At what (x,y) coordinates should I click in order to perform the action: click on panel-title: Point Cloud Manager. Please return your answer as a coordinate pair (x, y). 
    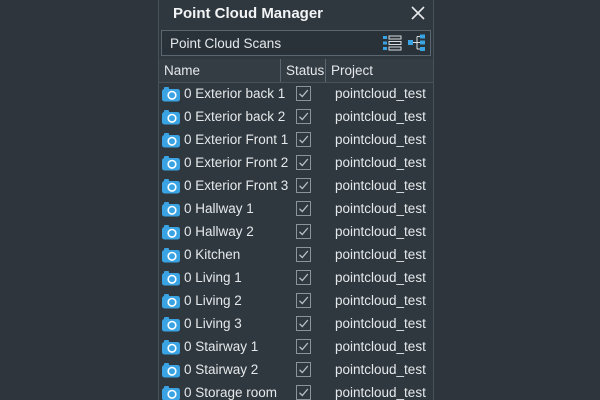
    Looking at the image, I should click on (248, 13).